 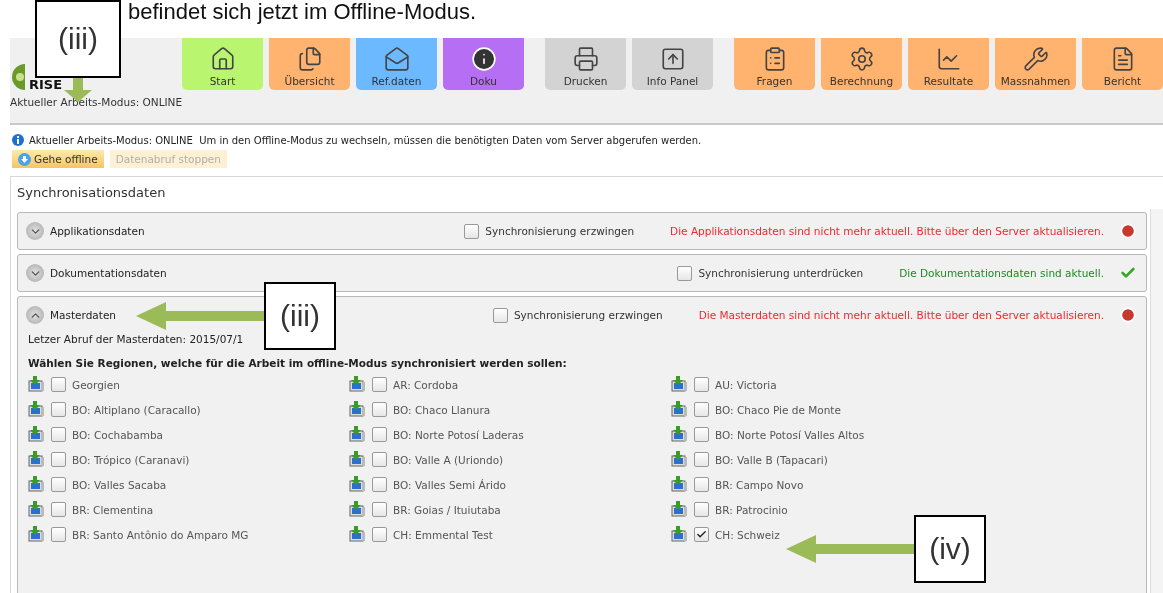 I want to click on toolbar-tile: Start, so click(x=222, y=64).